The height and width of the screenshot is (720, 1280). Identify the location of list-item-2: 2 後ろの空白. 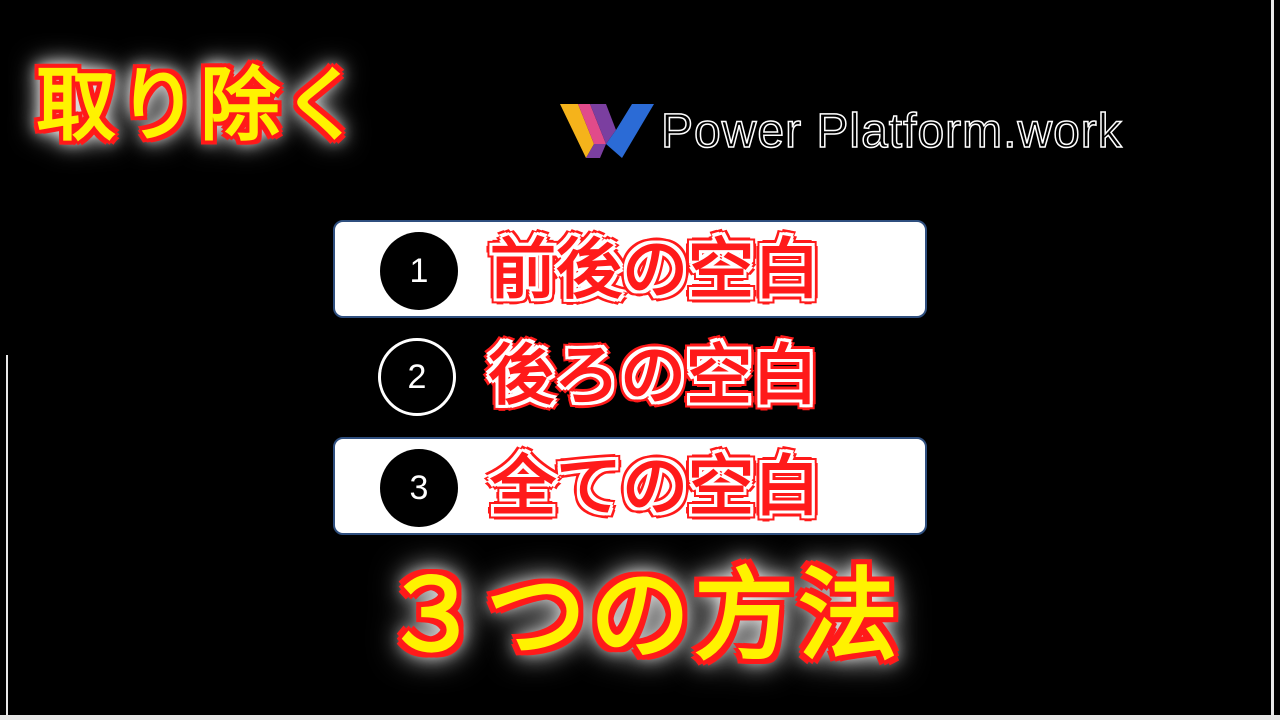
(630, 377).